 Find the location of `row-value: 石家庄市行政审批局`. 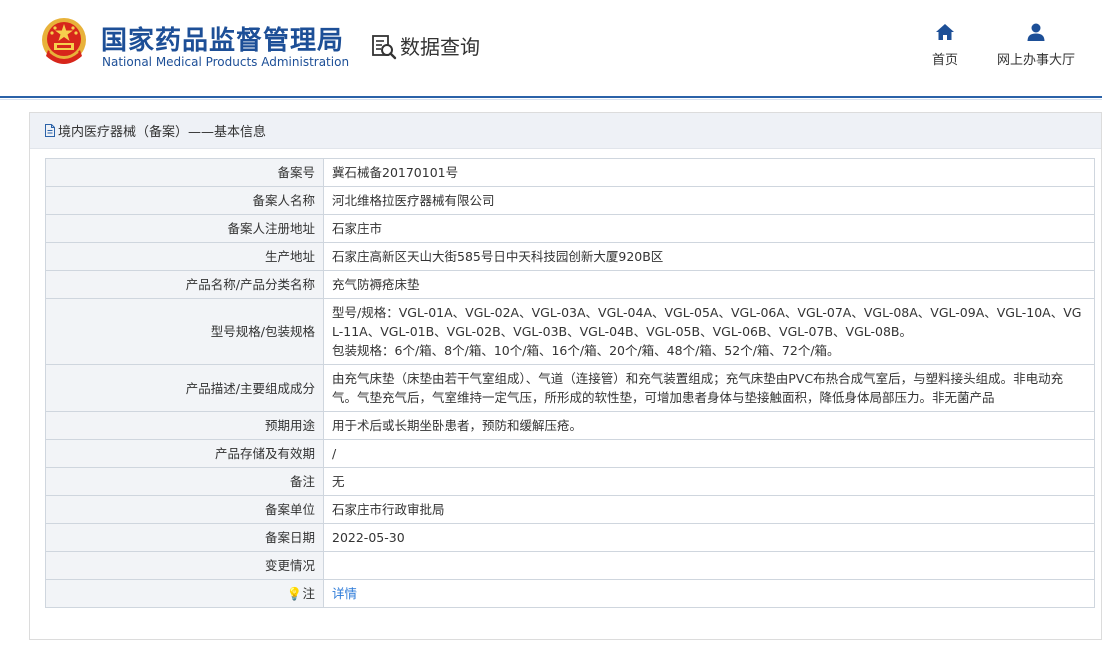

row-value: 石家庄市行政审批局 is located at coordinates (709, 509).